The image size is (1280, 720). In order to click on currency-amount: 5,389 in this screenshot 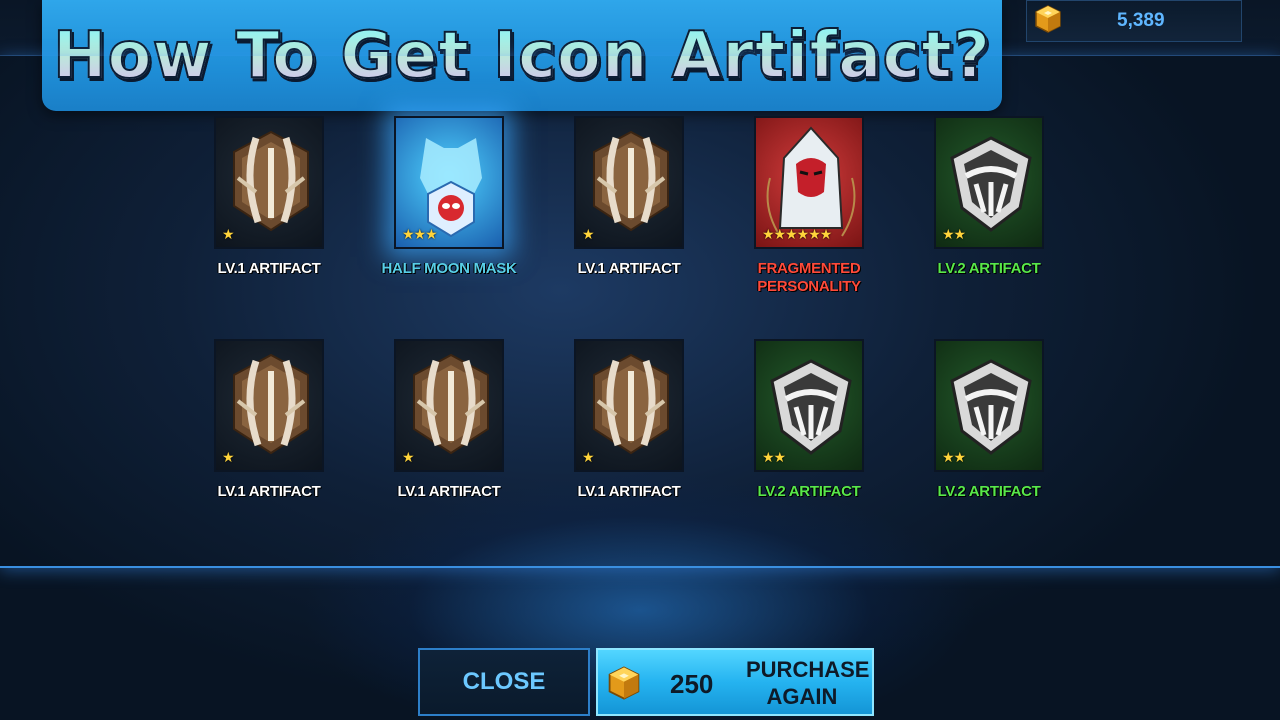, I will do `click(1141, 20)`.